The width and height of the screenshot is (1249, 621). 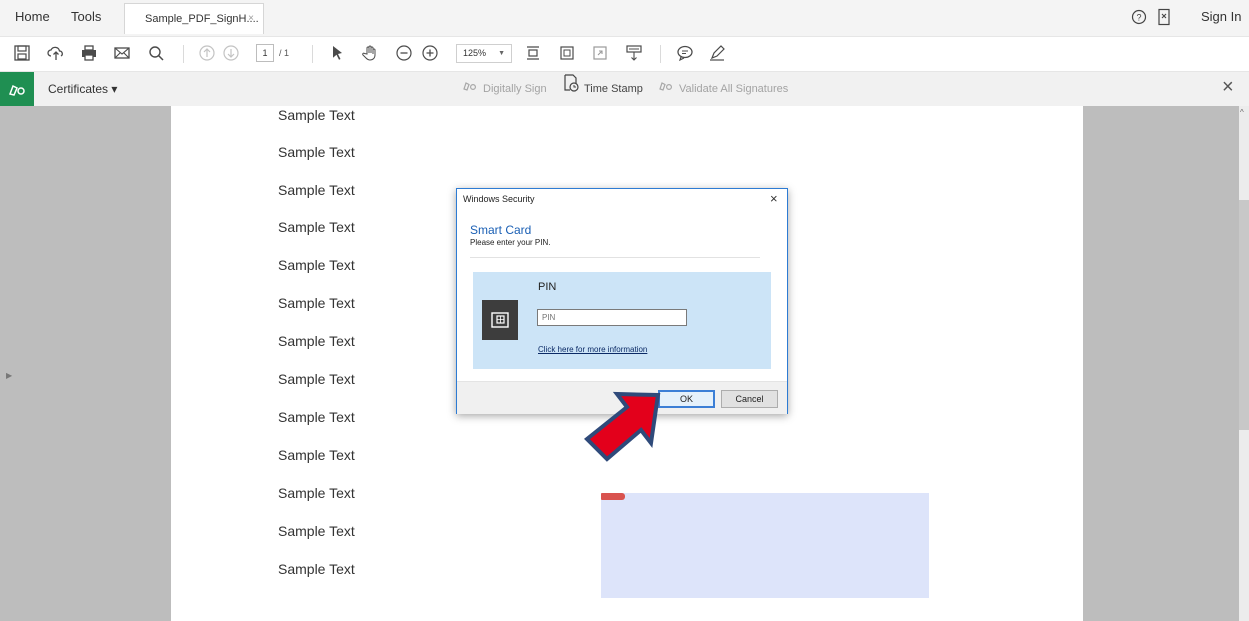 I want to click on close-certificates-icon: ×, so click(x=1228, y=87).